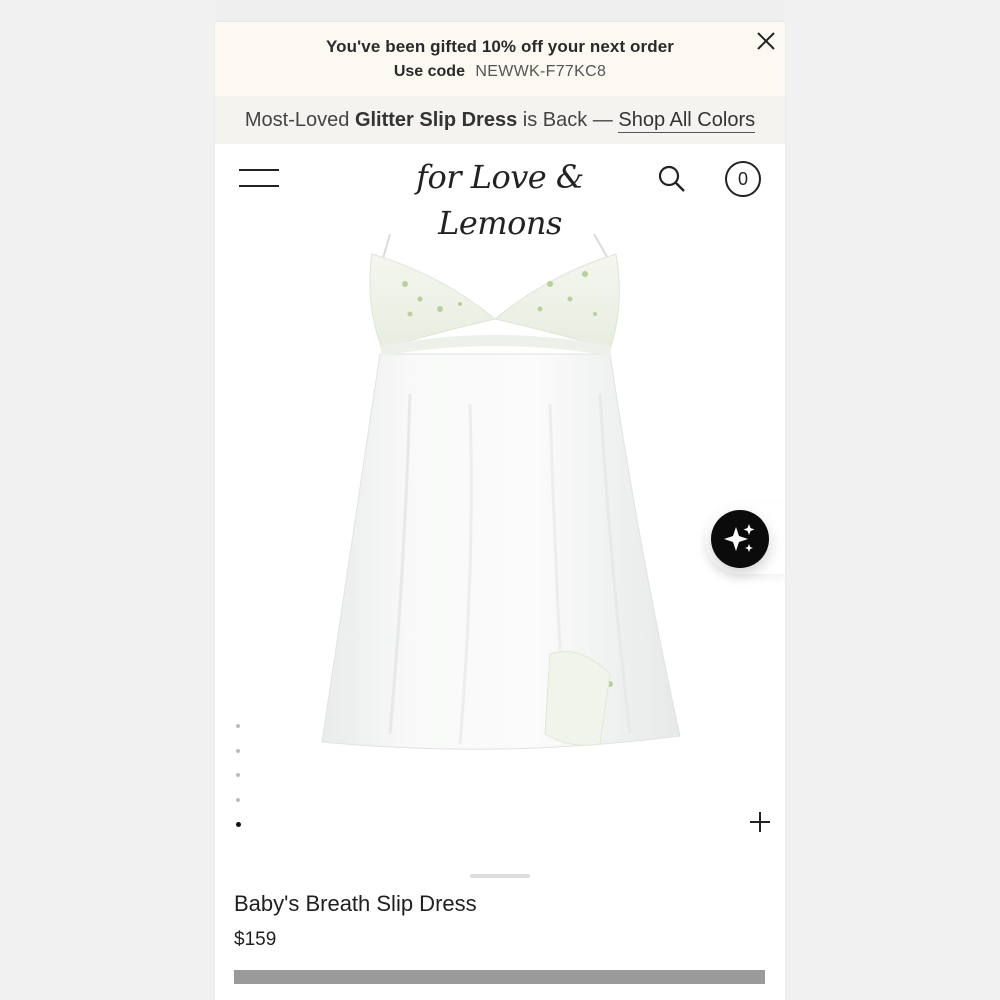  I want to click on sheet-drag-handle, so click(500, 876).